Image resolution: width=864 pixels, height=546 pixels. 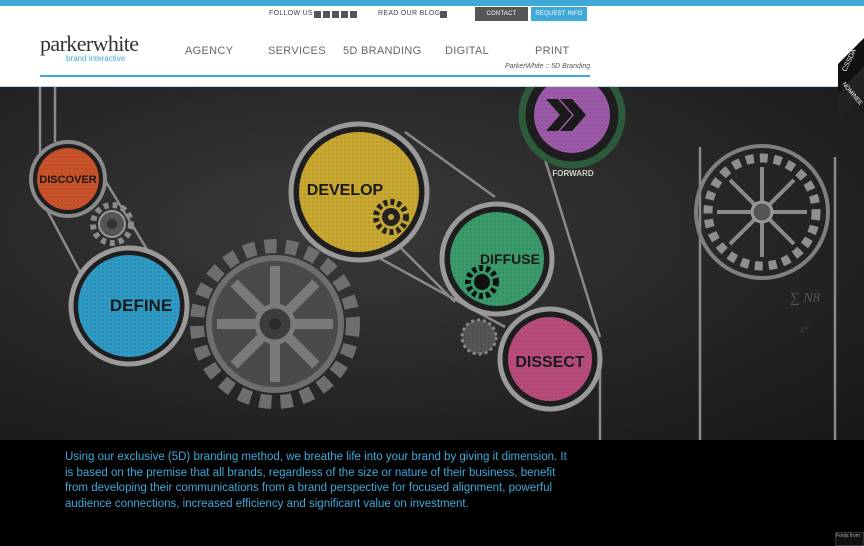 I want to click on develop-label: DEVELOP, so click(x=345, y=190).